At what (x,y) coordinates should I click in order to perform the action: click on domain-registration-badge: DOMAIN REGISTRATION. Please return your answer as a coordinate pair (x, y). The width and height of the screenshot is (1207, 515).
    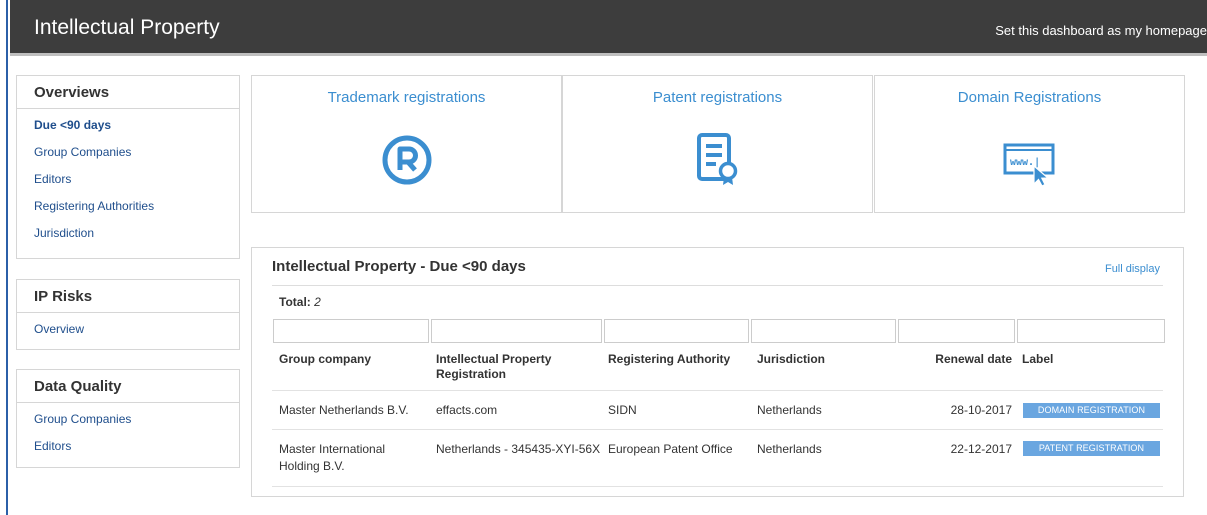
    Looking at the image, I should click on (1091, 410).